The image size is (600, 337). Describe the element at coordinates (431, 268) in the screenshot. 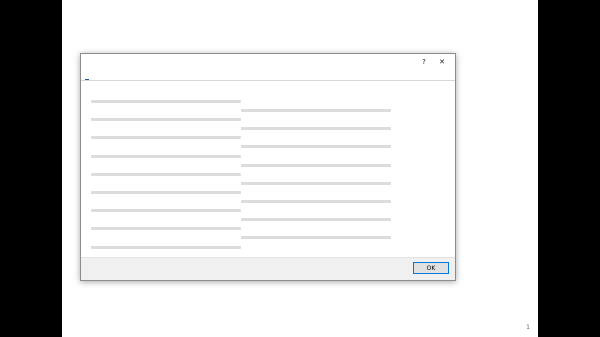

I see `ok-button: OK` at that location.